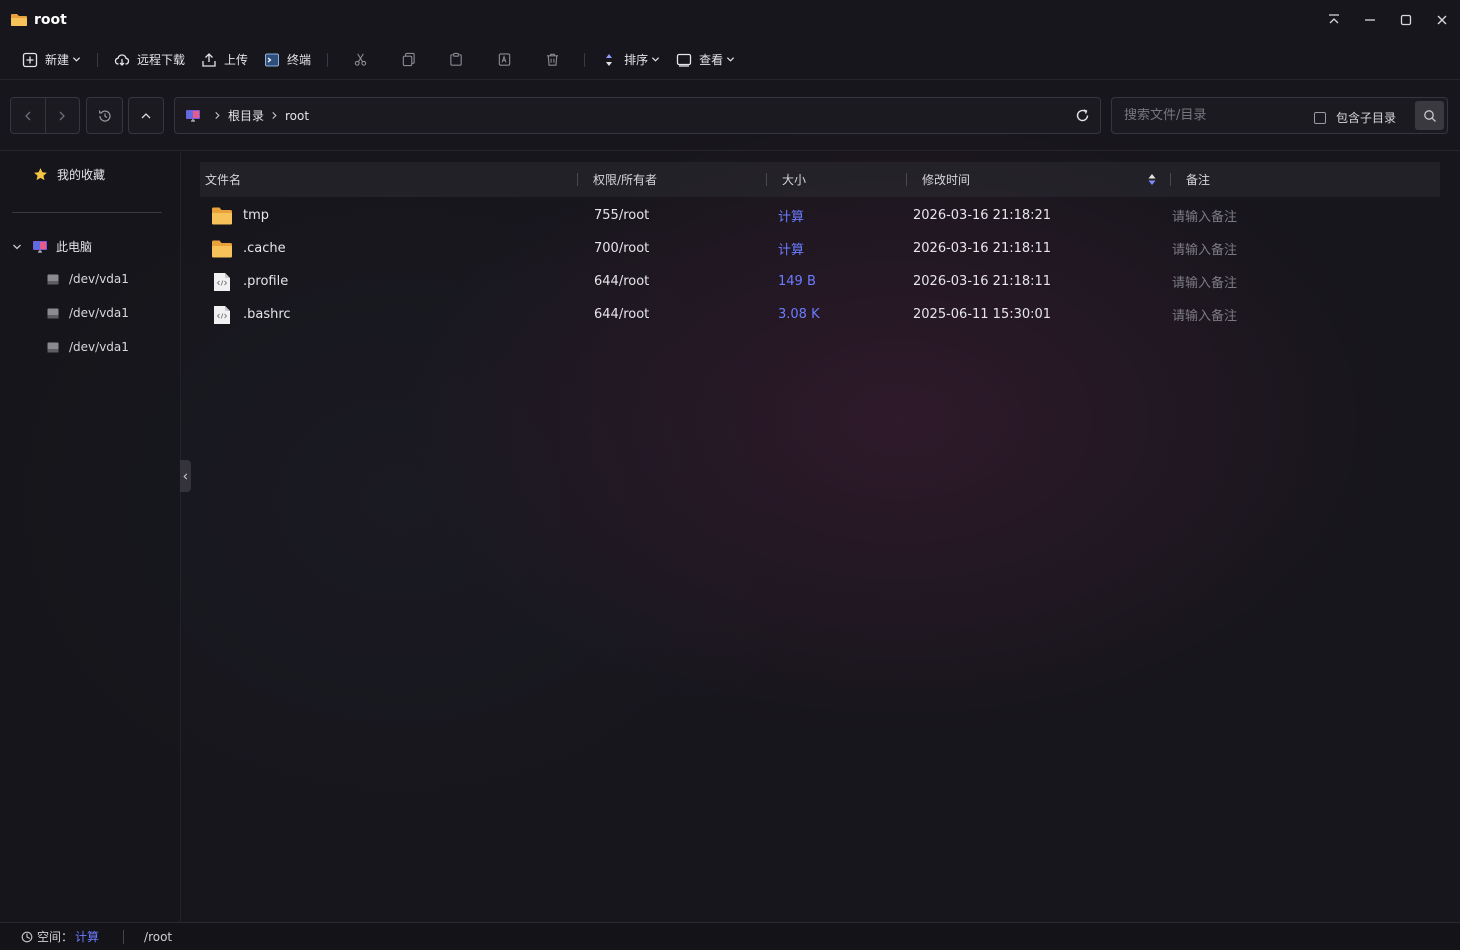 The width and height of the screenshot is (1460, 950). What do you see at coordinates (1442, 20) in the screenshot?
I see `close-button` at bounding box center [1442, 20].